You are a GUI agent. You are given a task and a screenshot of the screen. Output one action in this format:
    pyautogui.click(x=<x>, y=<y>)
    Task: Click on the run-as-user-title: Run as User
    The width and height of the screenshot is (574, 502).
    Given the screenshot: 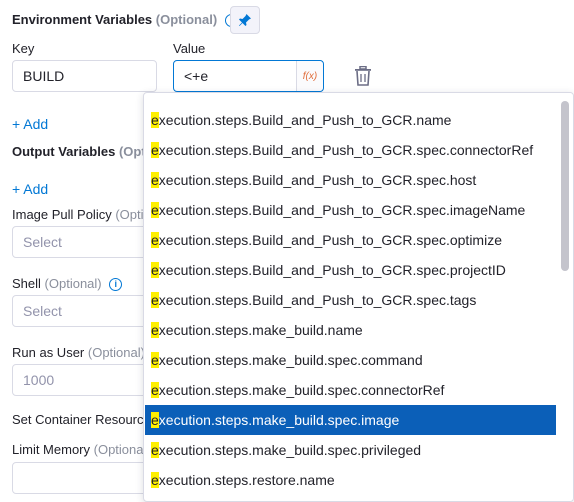 What is the action you would take?
    pyautogui.click(x=48, y=352)
    